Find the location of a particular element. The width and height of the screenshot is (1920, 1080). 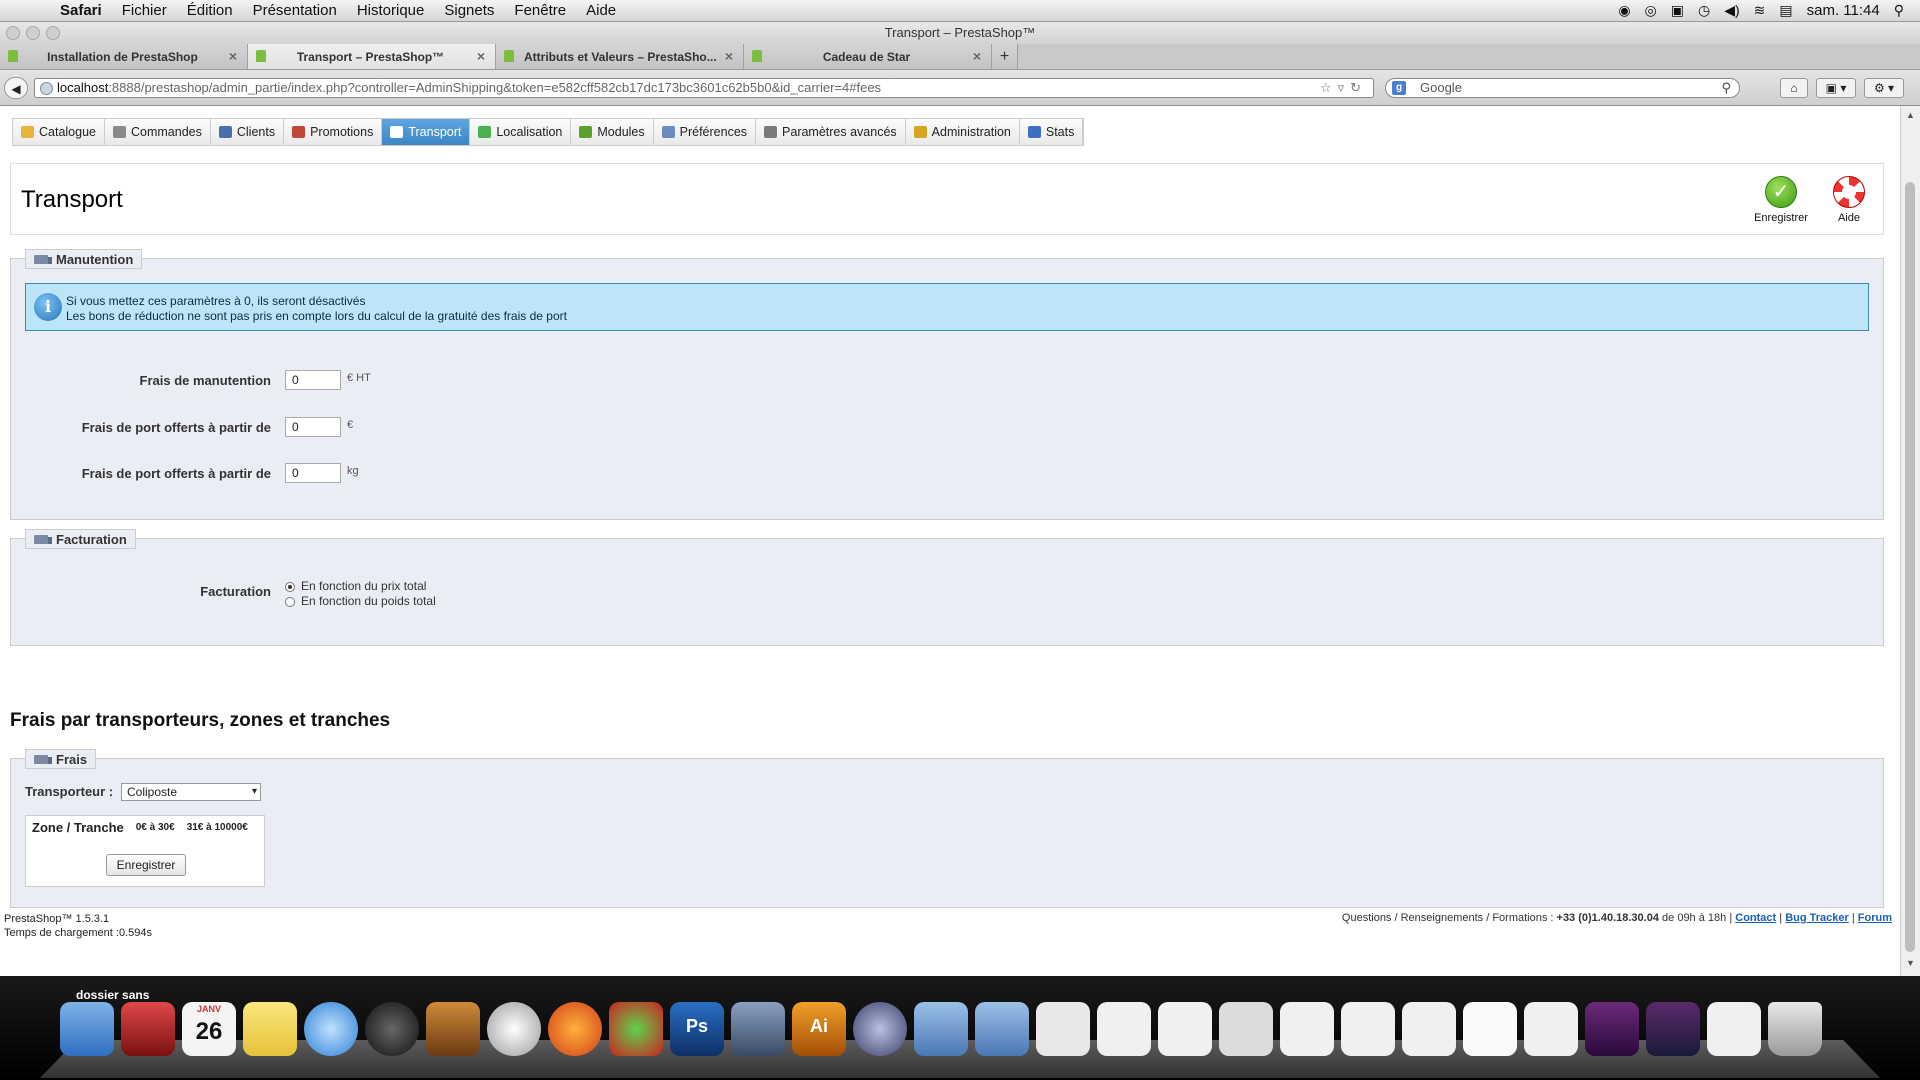

bookmarks-button: ▣ ▾ is located at coordinates (1836, 88).